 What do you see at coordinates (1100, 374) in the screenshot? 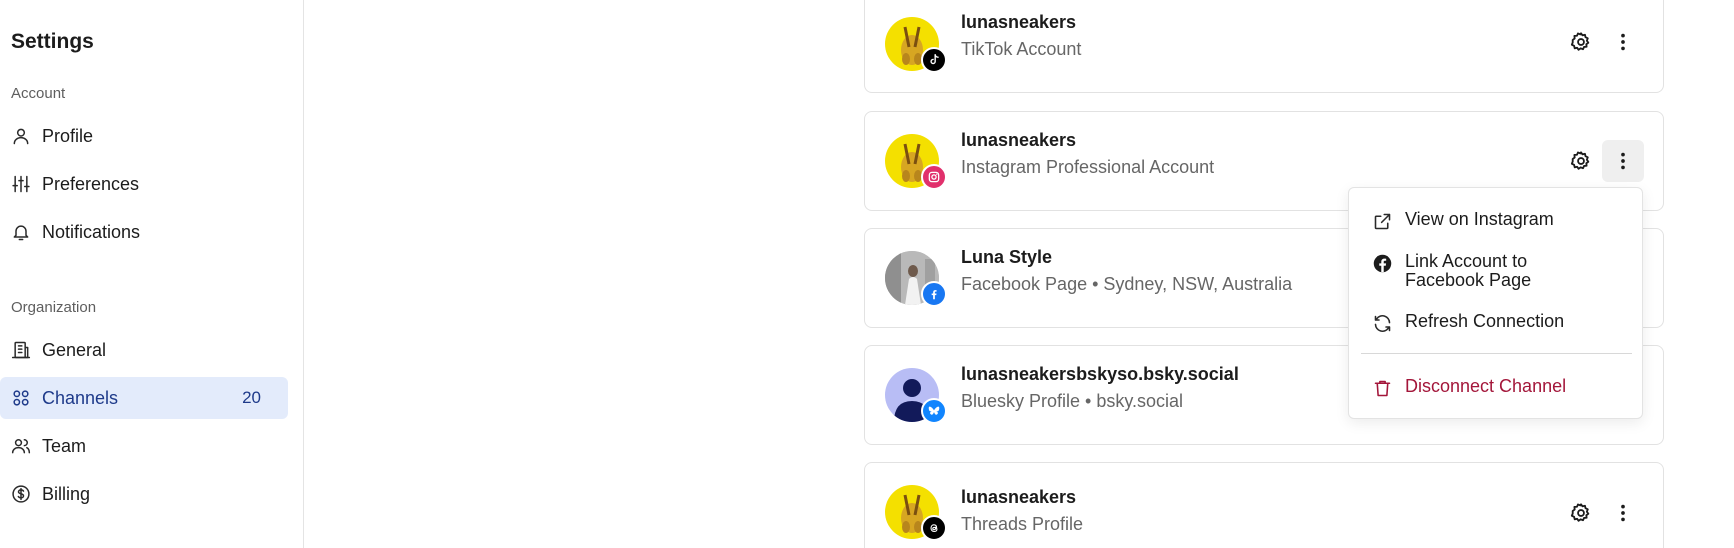
I see `channel-name: lunasneakersbskyso.bsky.social` at bounding box center [1100, 374].